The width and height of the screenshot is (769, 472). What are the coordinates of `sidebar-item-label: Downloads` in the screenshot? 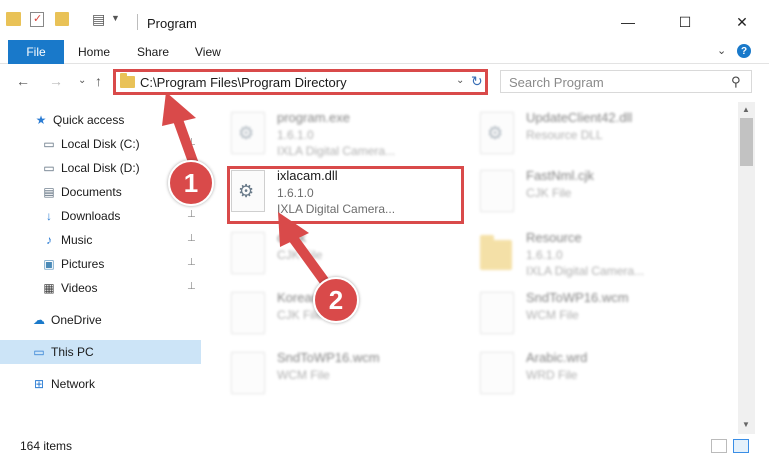 It's located at (91, 216).